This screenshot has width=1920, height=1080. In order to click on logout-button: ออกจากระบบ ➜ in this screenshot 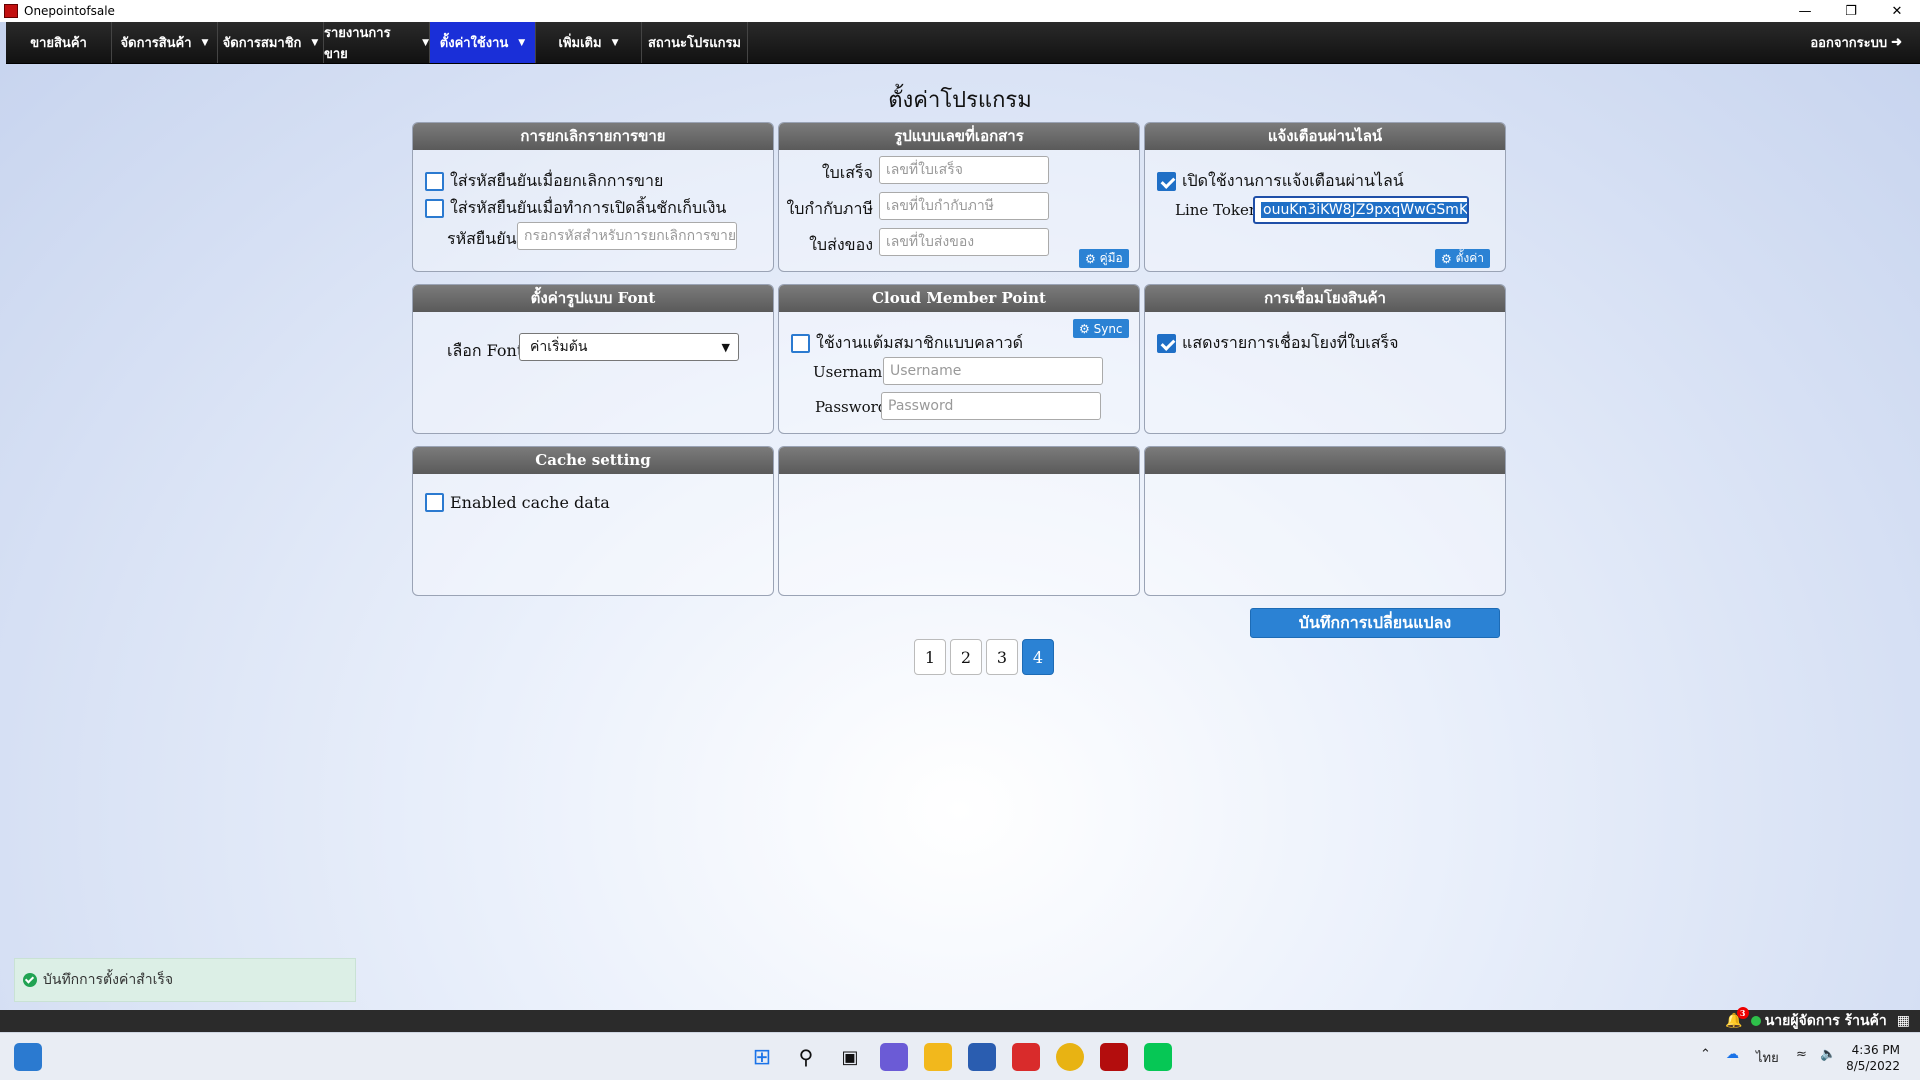, I will do `click(1865, 42)`.